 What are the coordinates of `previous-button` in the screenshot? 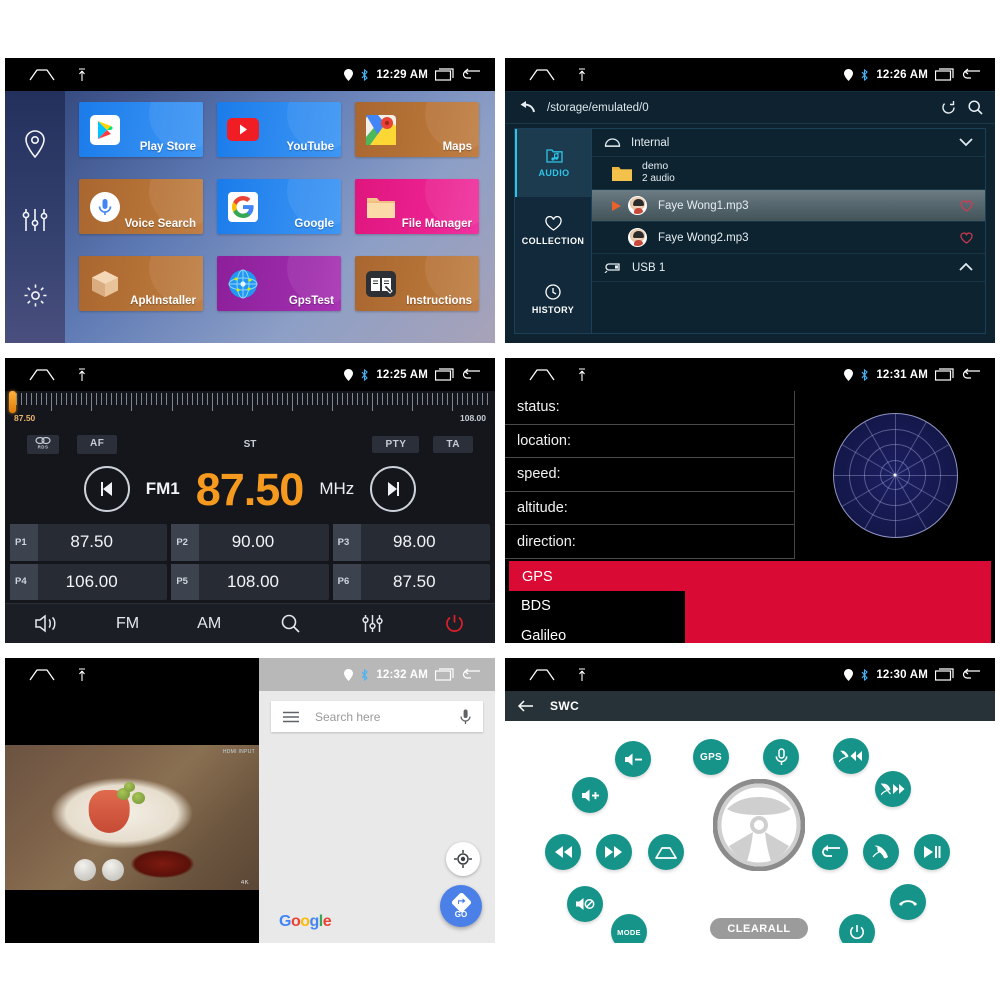 It's located at (563, 852).